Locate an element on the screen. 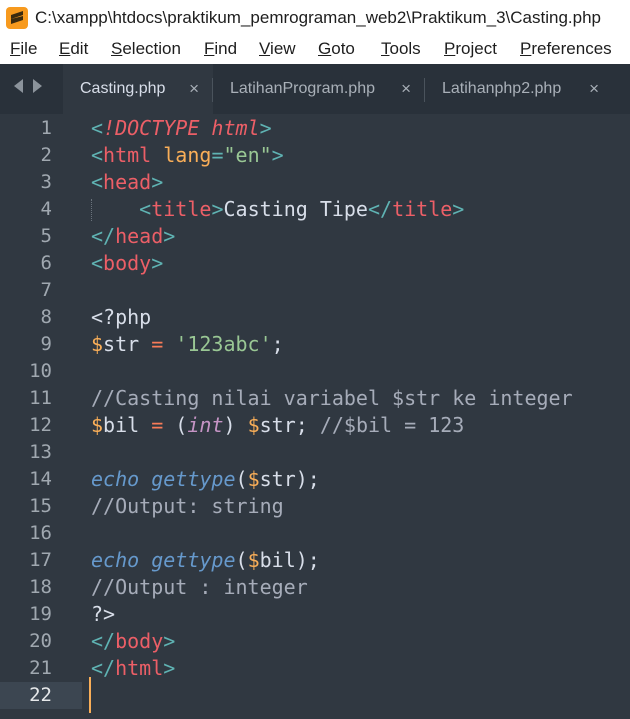 The width and height of the screenshot is (630, 719). code-line: 8 <?php is located at coordinates (315, 317).